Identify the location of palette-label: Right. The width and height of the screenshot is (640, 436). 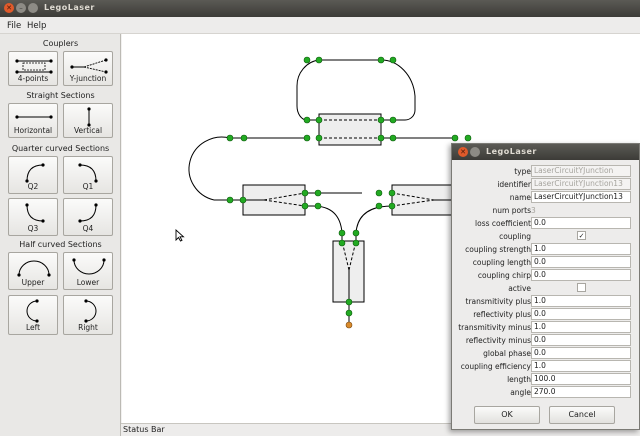
(88, 327).